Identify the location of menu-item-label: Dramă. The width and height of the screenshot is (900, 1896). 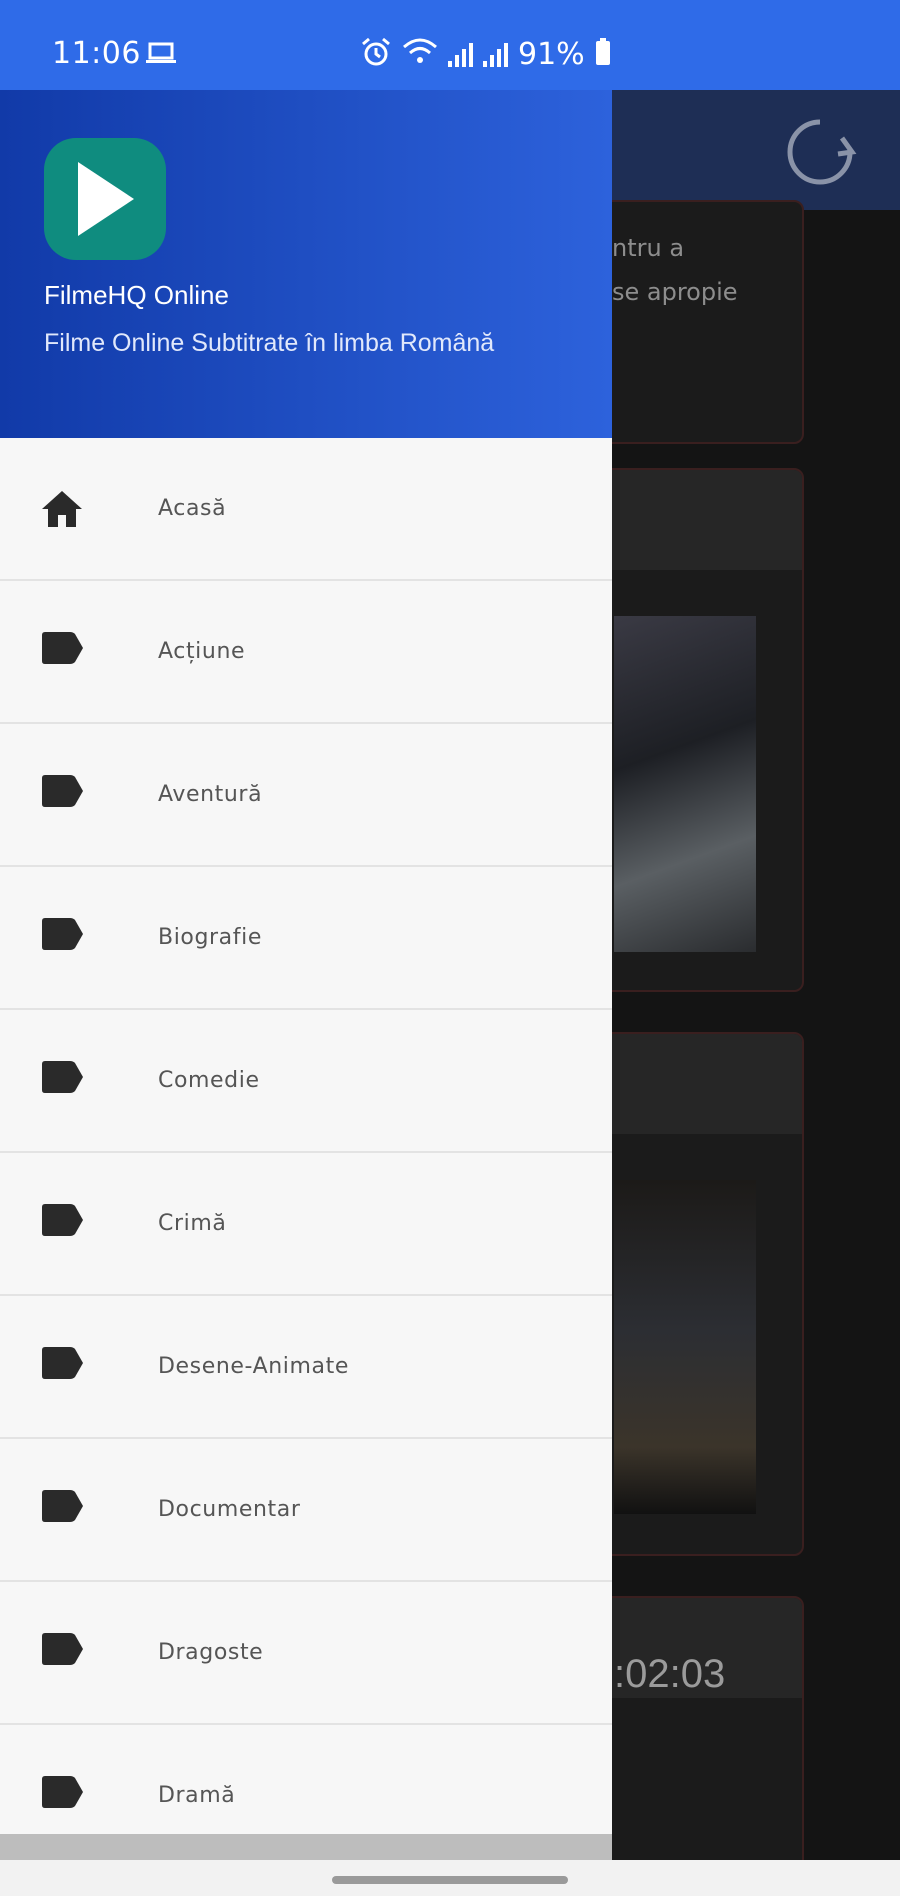
(197, 1795).